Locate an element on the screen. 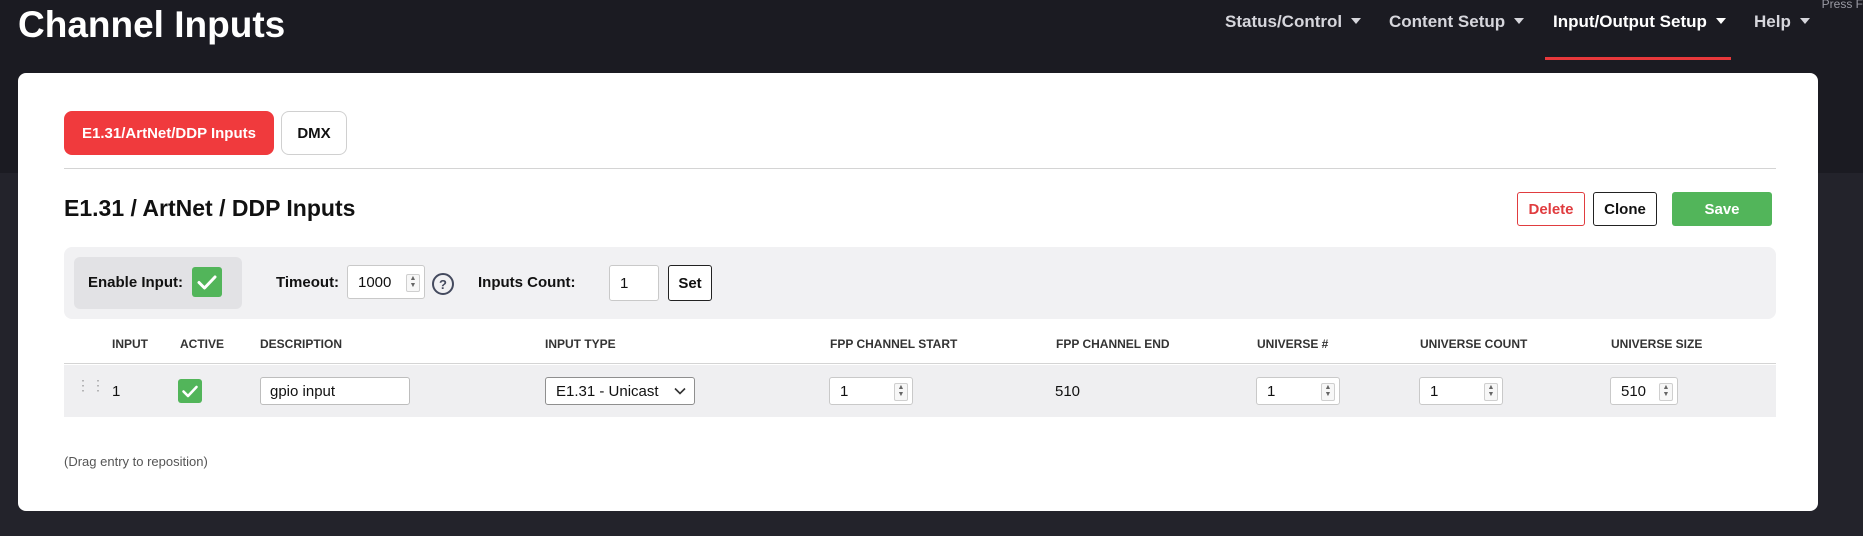 This screenshot has height=536, width=1863. cell-fpp-channel-end: 510 is located at coordinates (1068, 391).